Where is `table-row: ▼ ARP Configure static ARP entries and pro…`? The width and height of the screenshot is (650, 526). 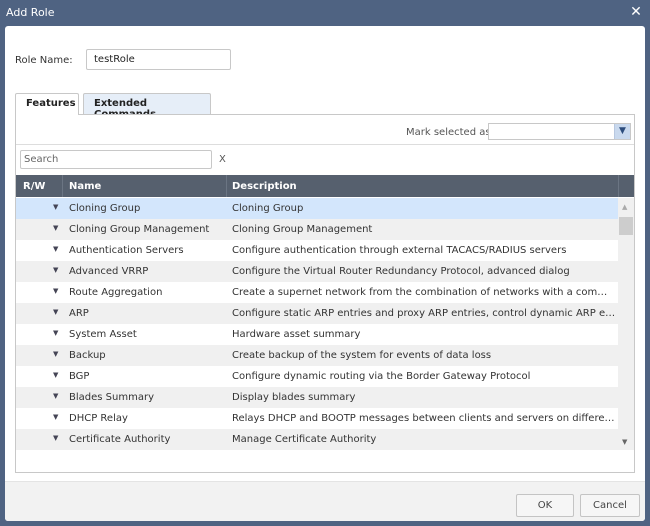 table-row: ▼ ARP Configure static ARP entries and pro… is located at coordinates (317, 313).